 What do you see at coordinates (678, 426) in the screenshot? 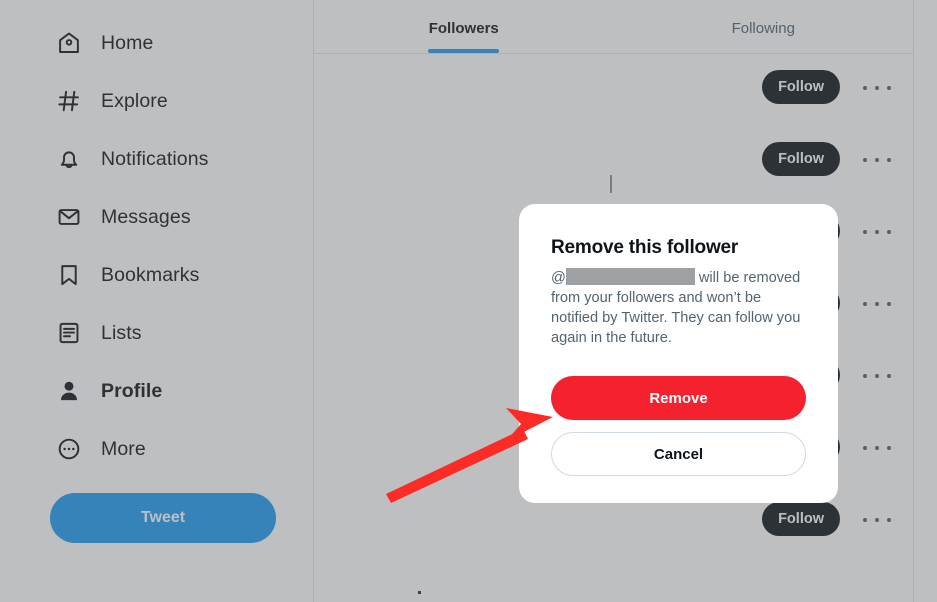
I see `dialog-actions: Remove Cancel` at bounding box center [678, 426].